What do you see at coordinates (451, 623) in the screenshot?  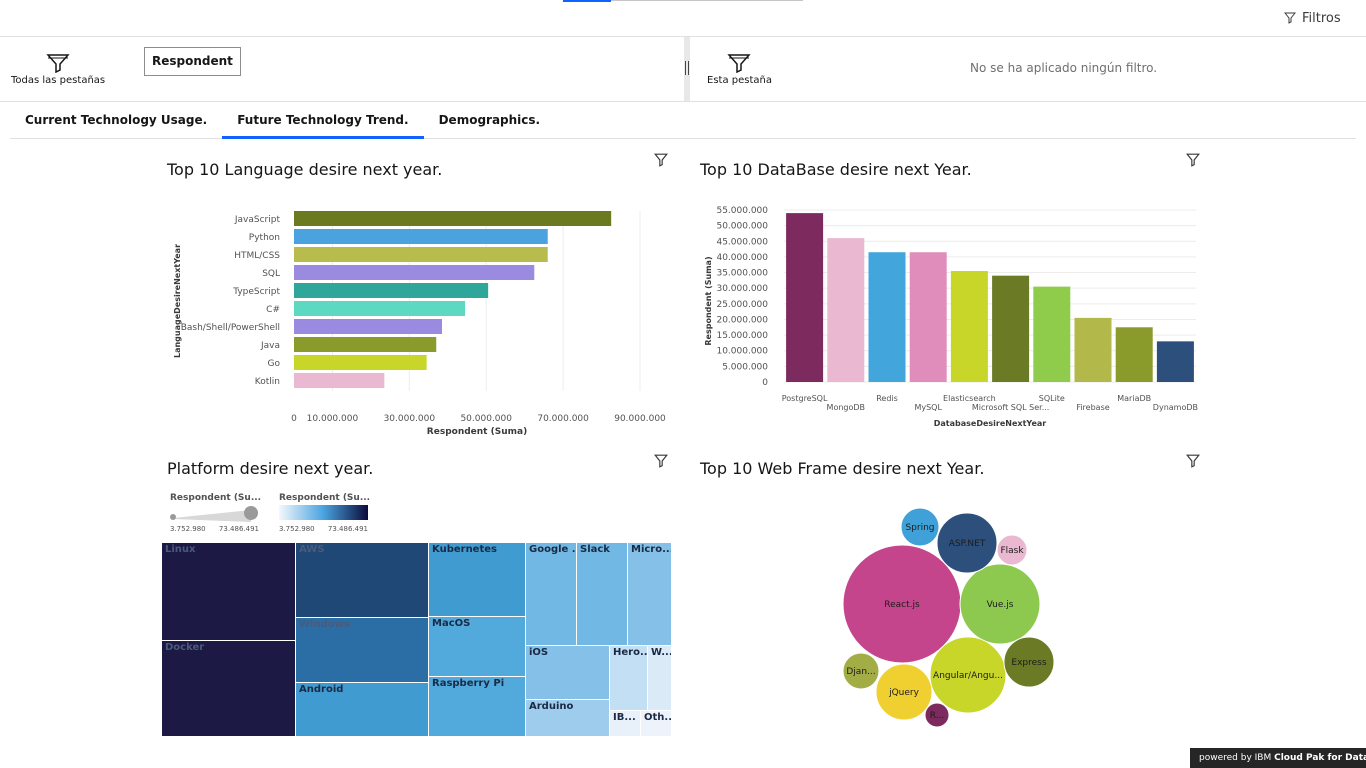 I see `treemap-label: MacOS` at bounding box center [451, 623].